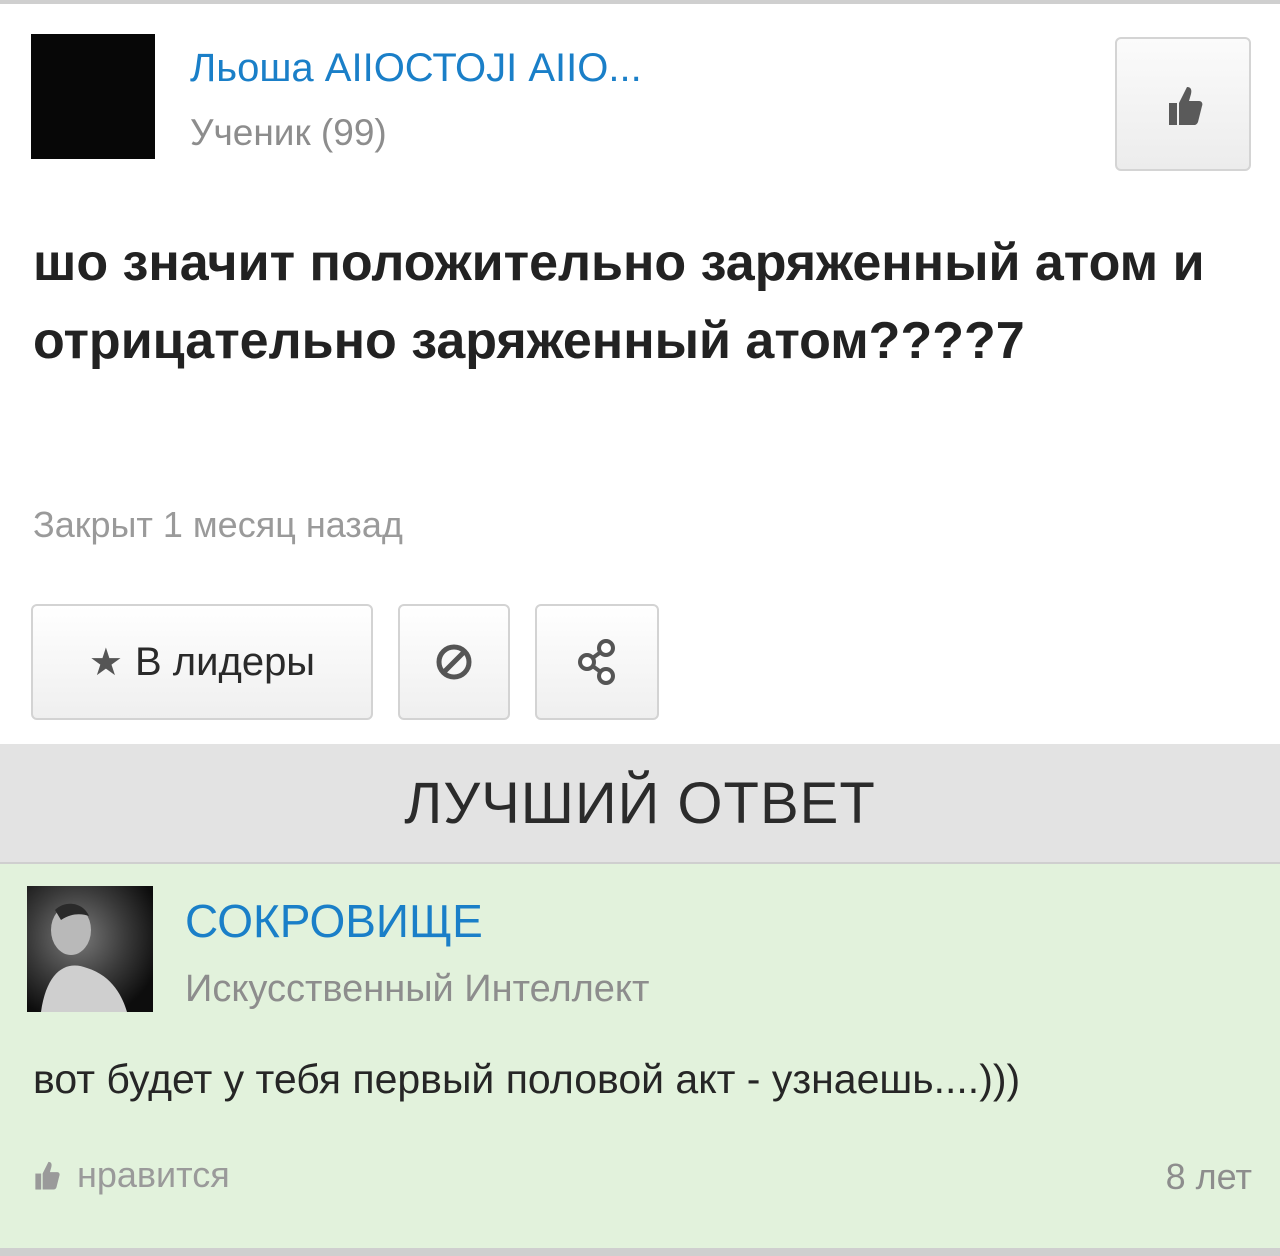 The height and width of the screenshot is (1256, 1280). I want to click on avatar-photo, so click(84, 957).